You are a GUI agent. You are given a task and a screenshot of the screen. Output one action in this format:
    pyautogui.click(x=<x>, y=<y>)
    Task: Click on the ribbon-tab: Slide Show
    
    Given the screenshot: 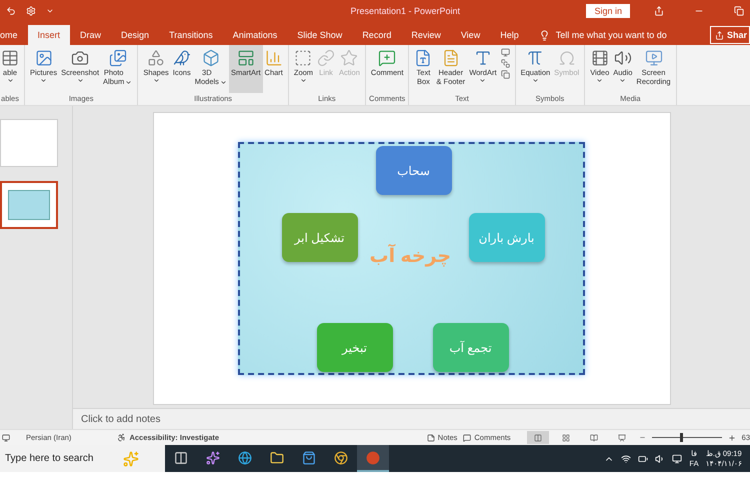 What is the action you would take?
    pyautogui.click(x=319, y=35)
    